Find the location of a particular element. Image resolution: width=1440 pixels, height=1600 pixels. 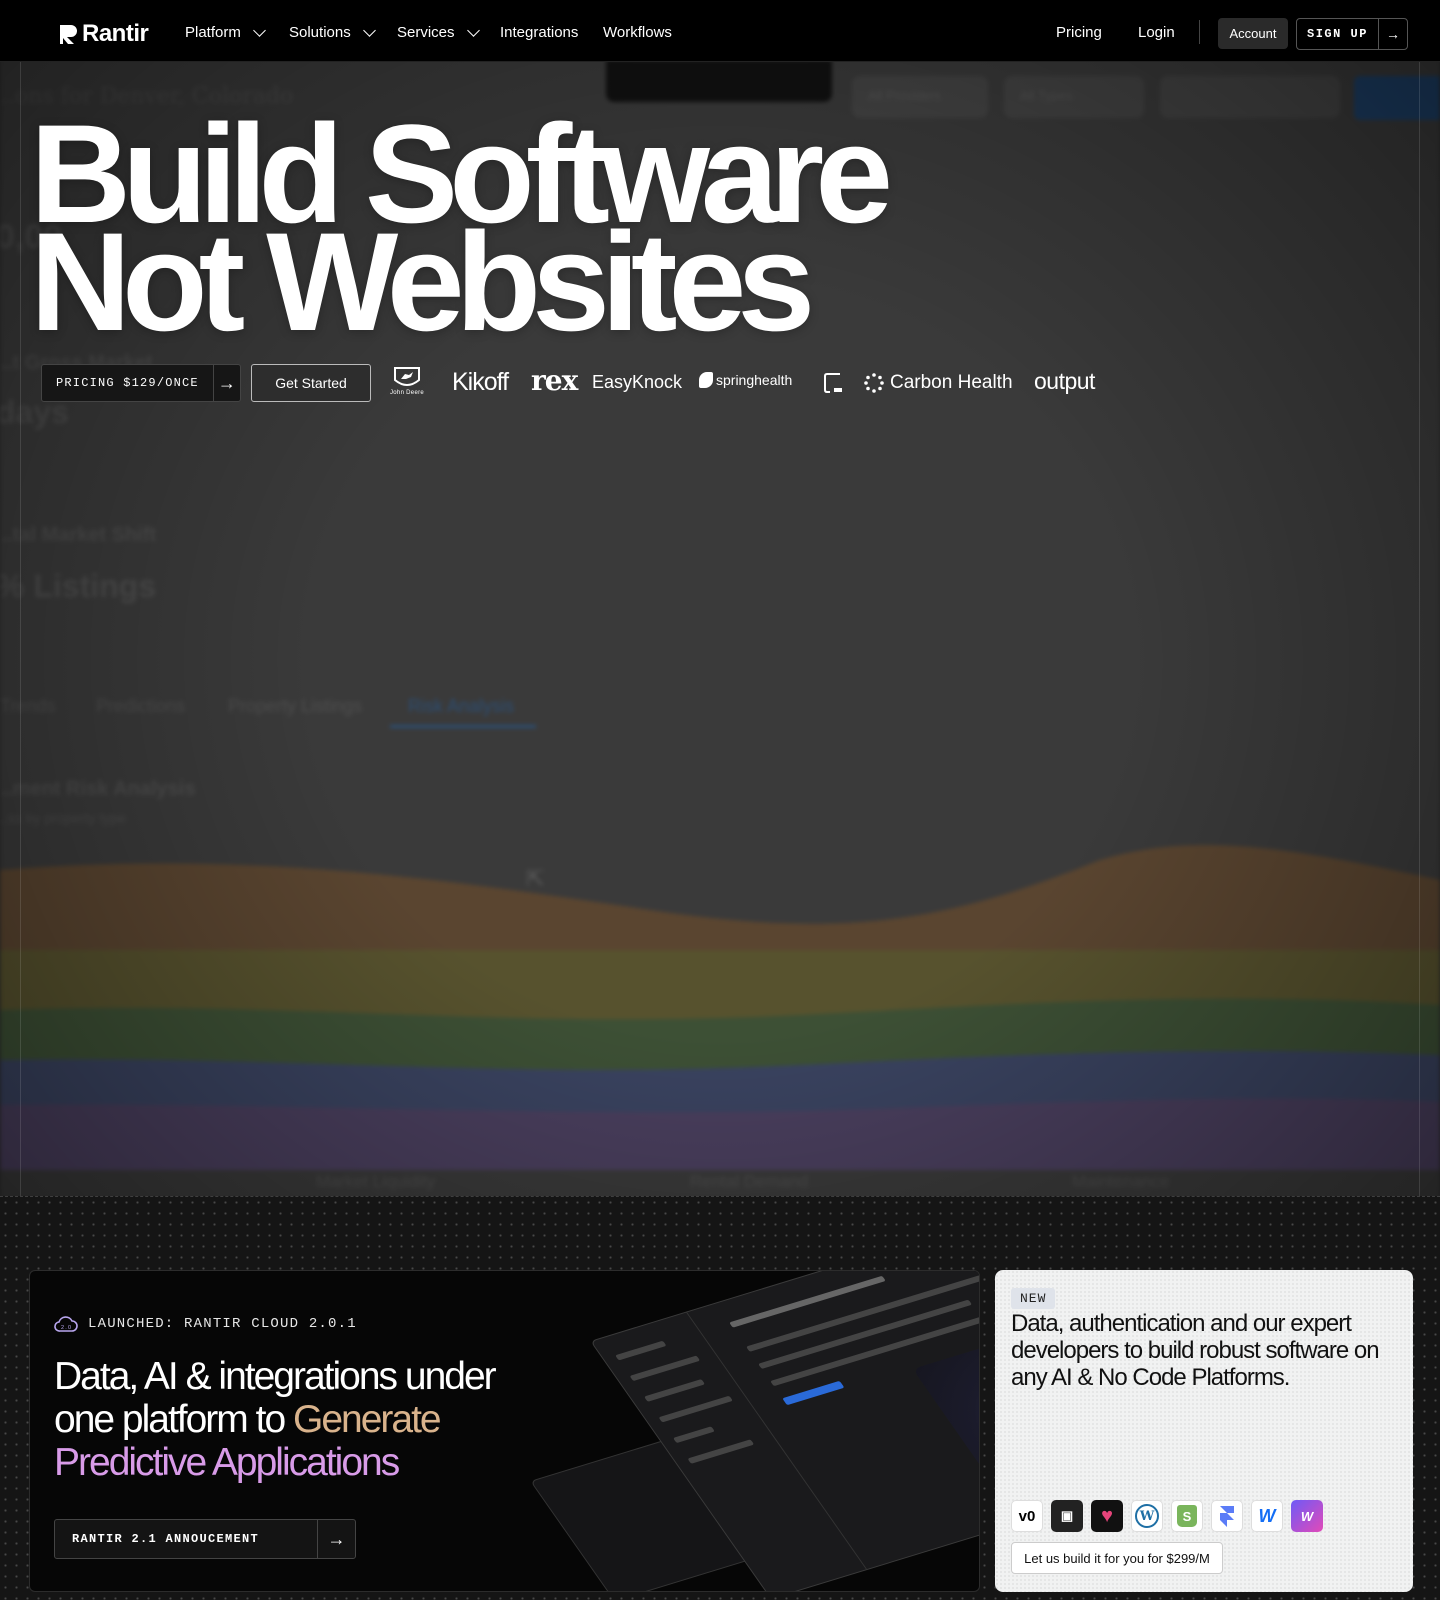

bg-tab-risk-analysis: Risk Analysis is located at coordinates (463, 712).